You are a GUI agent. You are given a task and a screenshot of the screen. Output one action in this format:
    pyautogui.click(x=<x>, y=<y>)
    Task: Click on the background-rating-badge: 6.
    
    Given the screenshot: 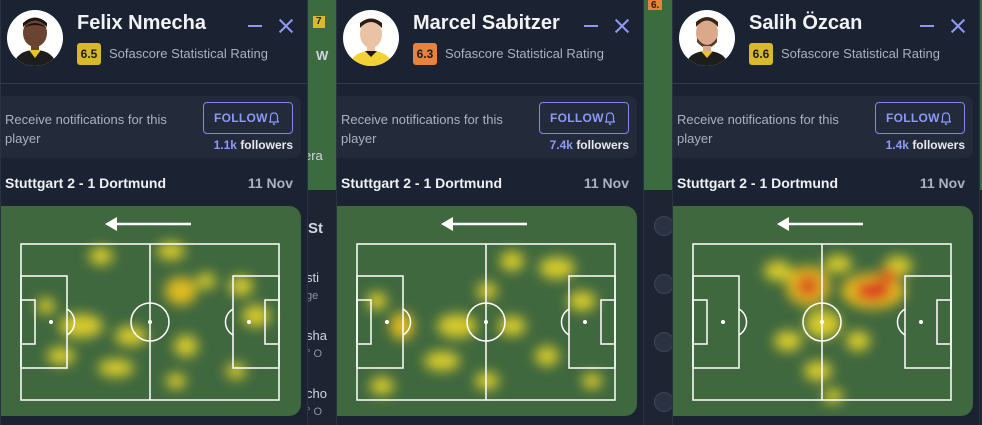 What is the action you would take?
    pyautogui.click(x=655, y=5)
    